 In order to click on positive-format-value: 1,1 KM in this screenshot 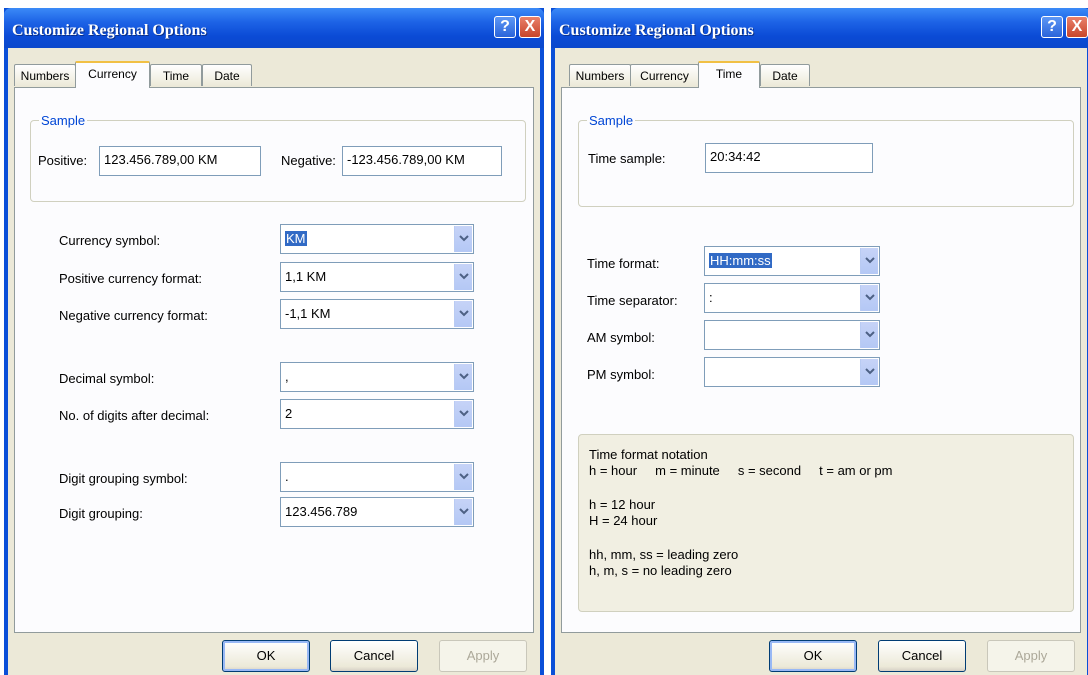, I will do `click(306, 276)`.